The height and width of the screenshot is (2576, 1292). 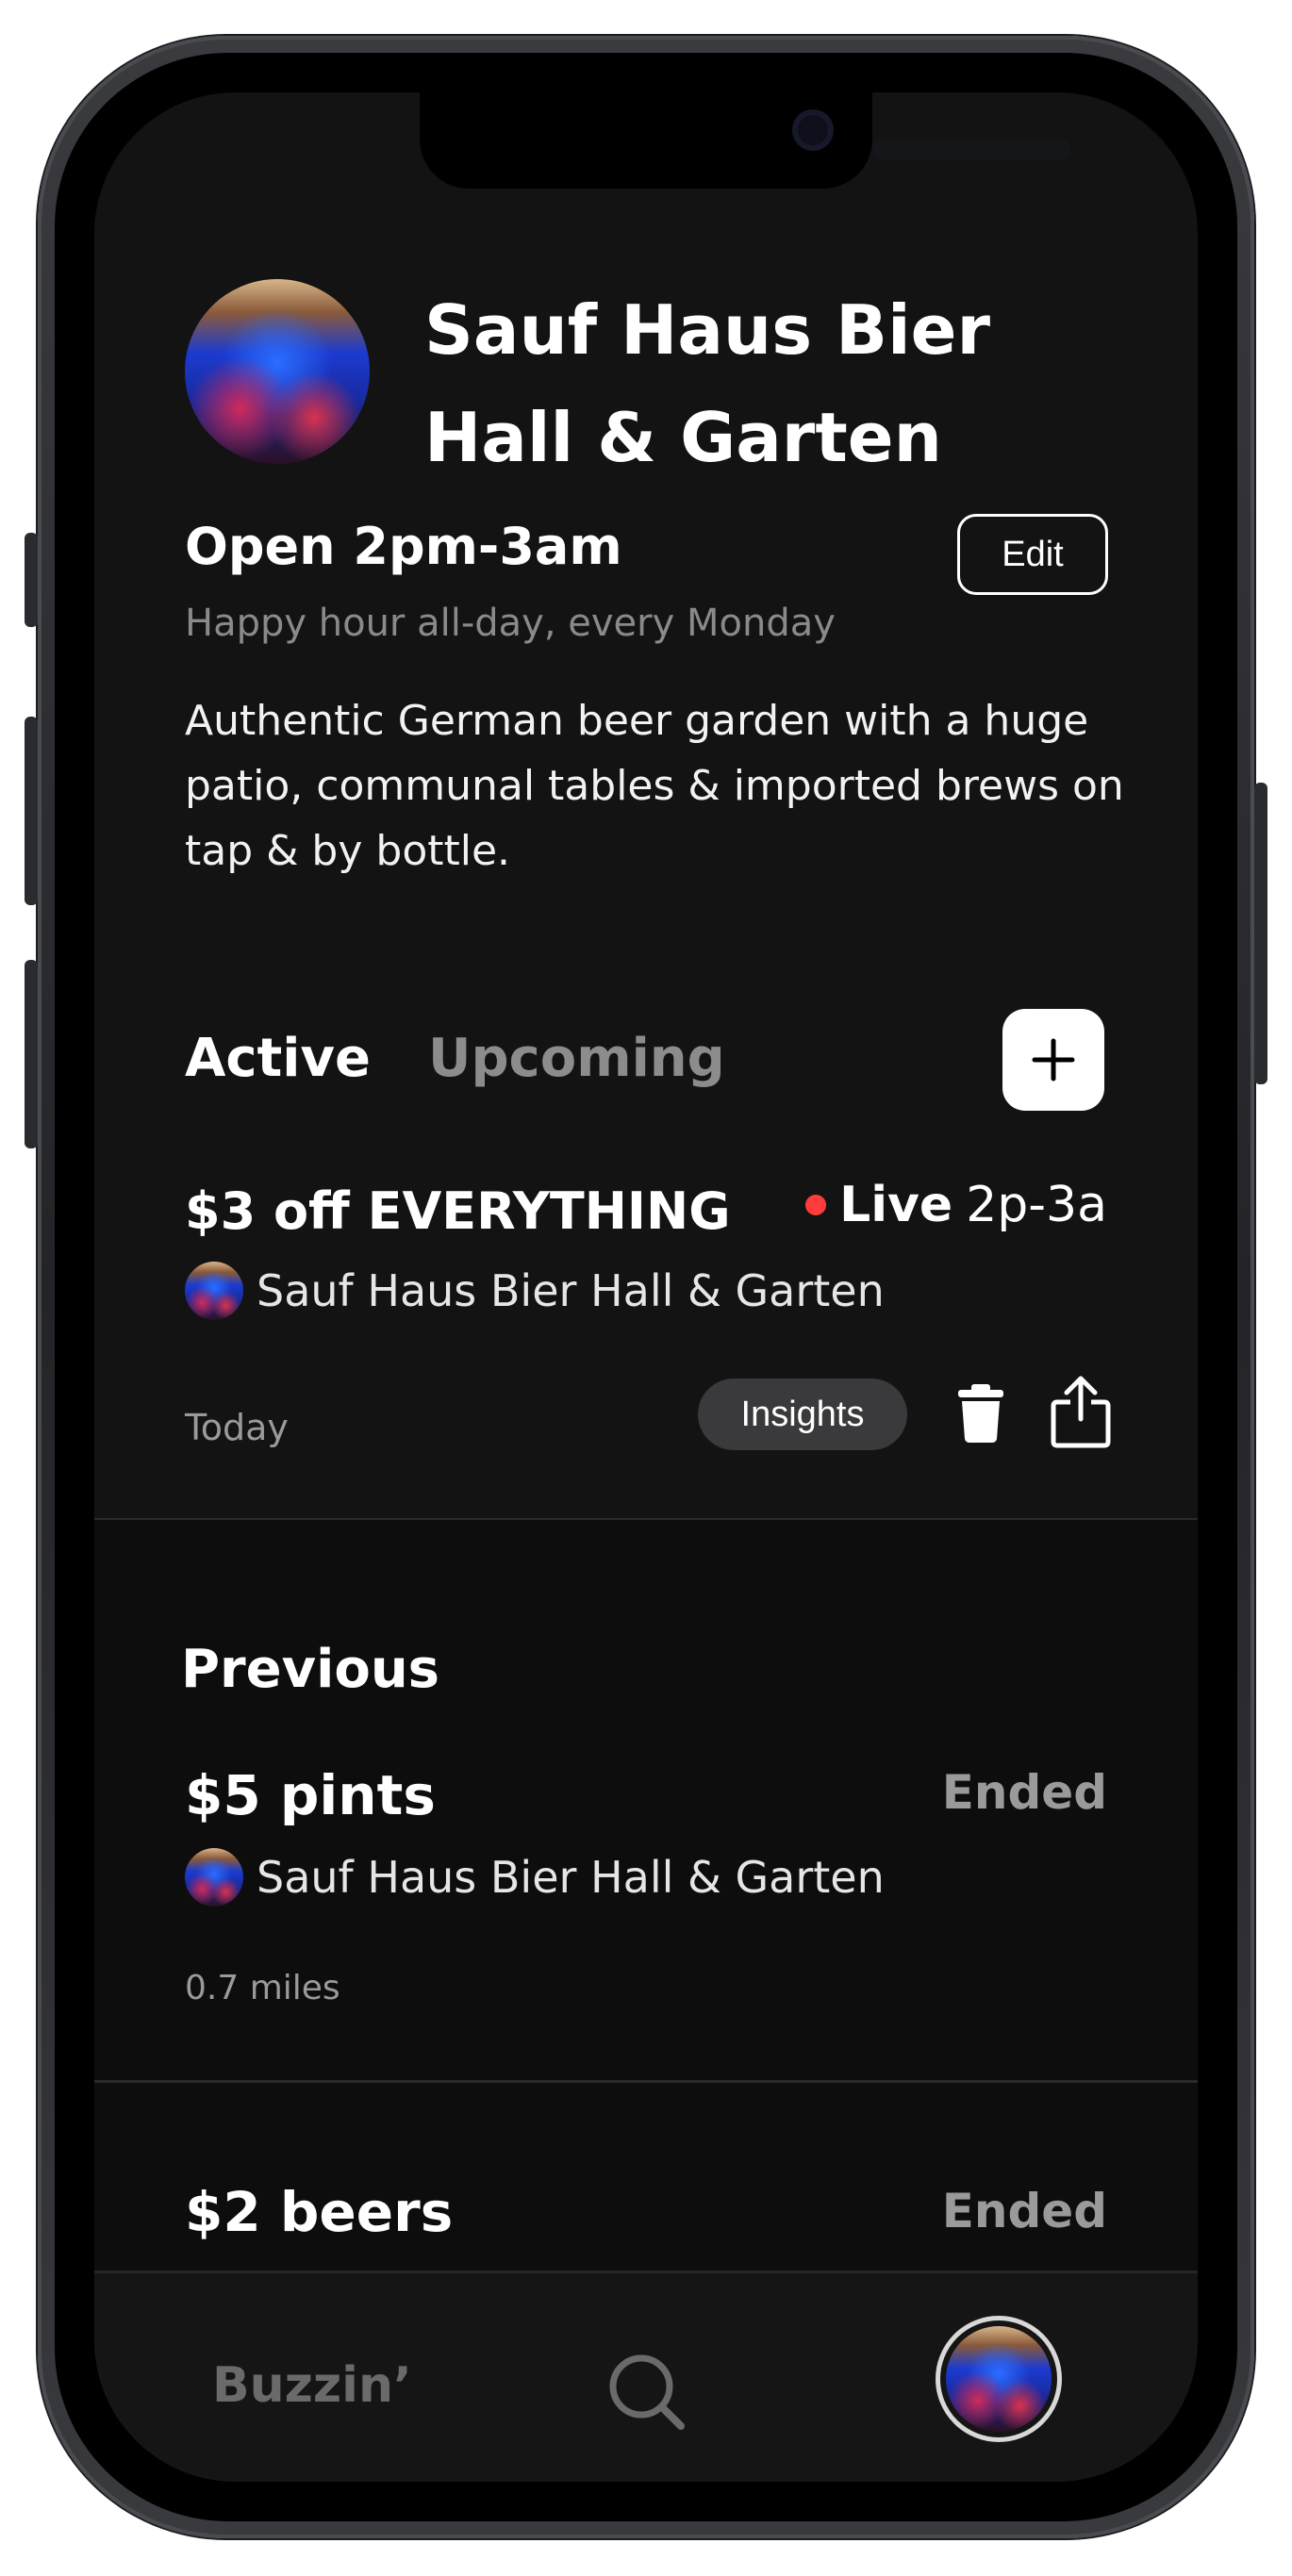 What do you see at coordinates (707, 383) in the screenshot?
I see `venue-title: Sauf Haus Bier Hall & Garten` at bounding box center [707, 383].